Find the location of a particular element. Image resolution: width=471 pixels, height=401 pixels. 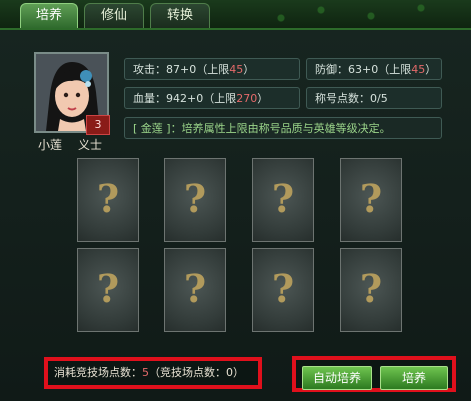

train-button: 培养 is located at coordinates (414, 378).